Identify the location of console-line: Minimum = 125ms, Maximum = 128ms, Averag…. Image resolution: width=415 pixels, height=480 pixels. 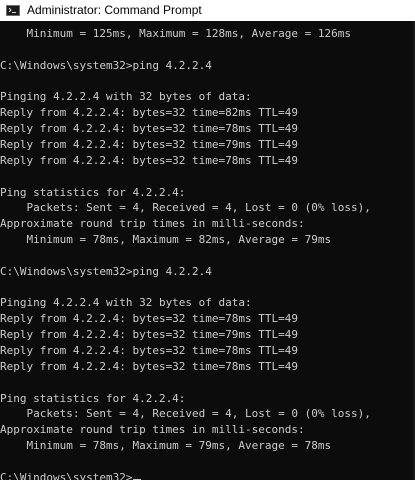
(175, 33).